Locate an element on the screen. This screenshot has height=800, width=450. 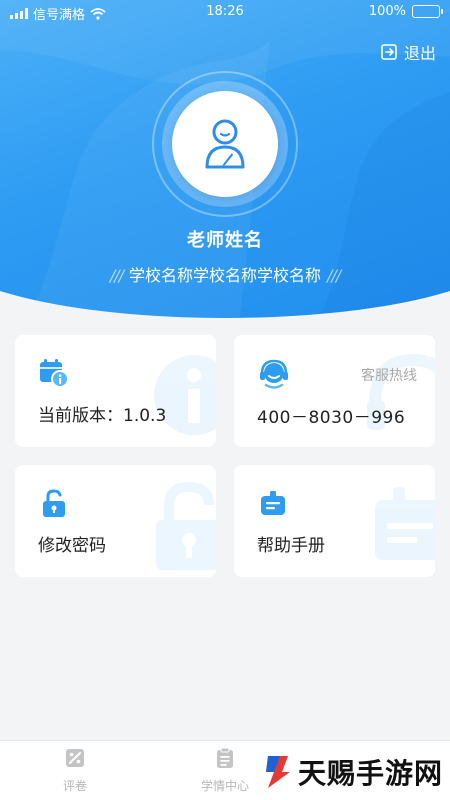
nav-item-learning-center: 学情中心 is located at coordinates (225, 770).